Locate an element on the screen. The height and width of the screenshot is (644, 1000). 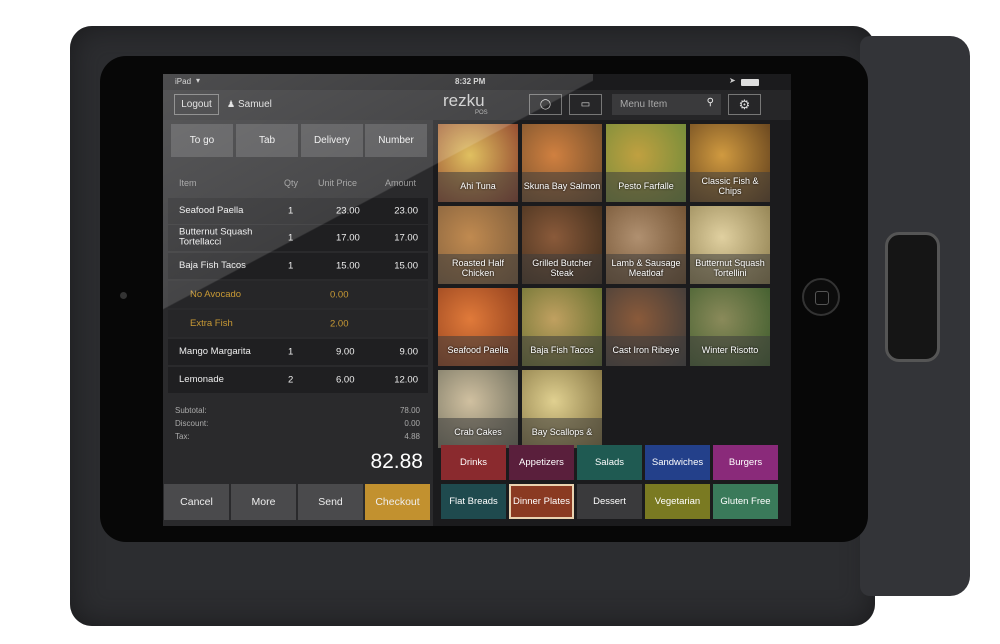
order-line-item: Mango Margarita 1 9.00 9.00 is located at coordinates (298, 352).